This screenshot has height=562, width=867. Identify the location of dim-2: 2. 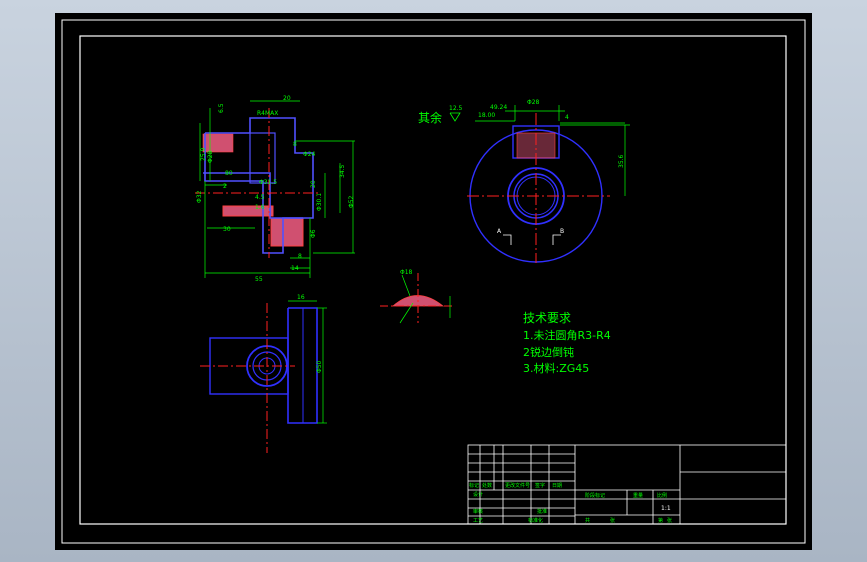
(225, 186).